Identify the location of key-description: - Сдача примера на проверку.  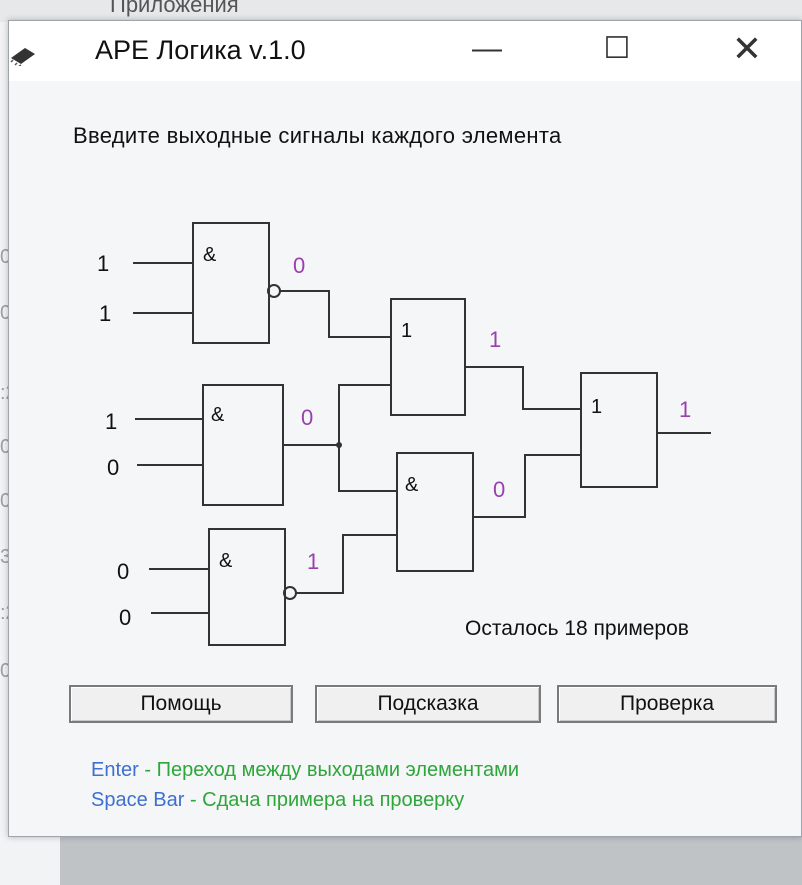
(324, 800).